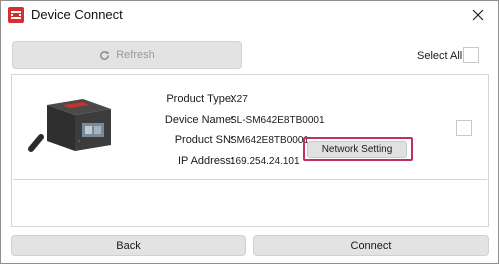 The image size is (499, 264). I want to click on ip-address-value: 169.254.24.101, so click(265, 161).